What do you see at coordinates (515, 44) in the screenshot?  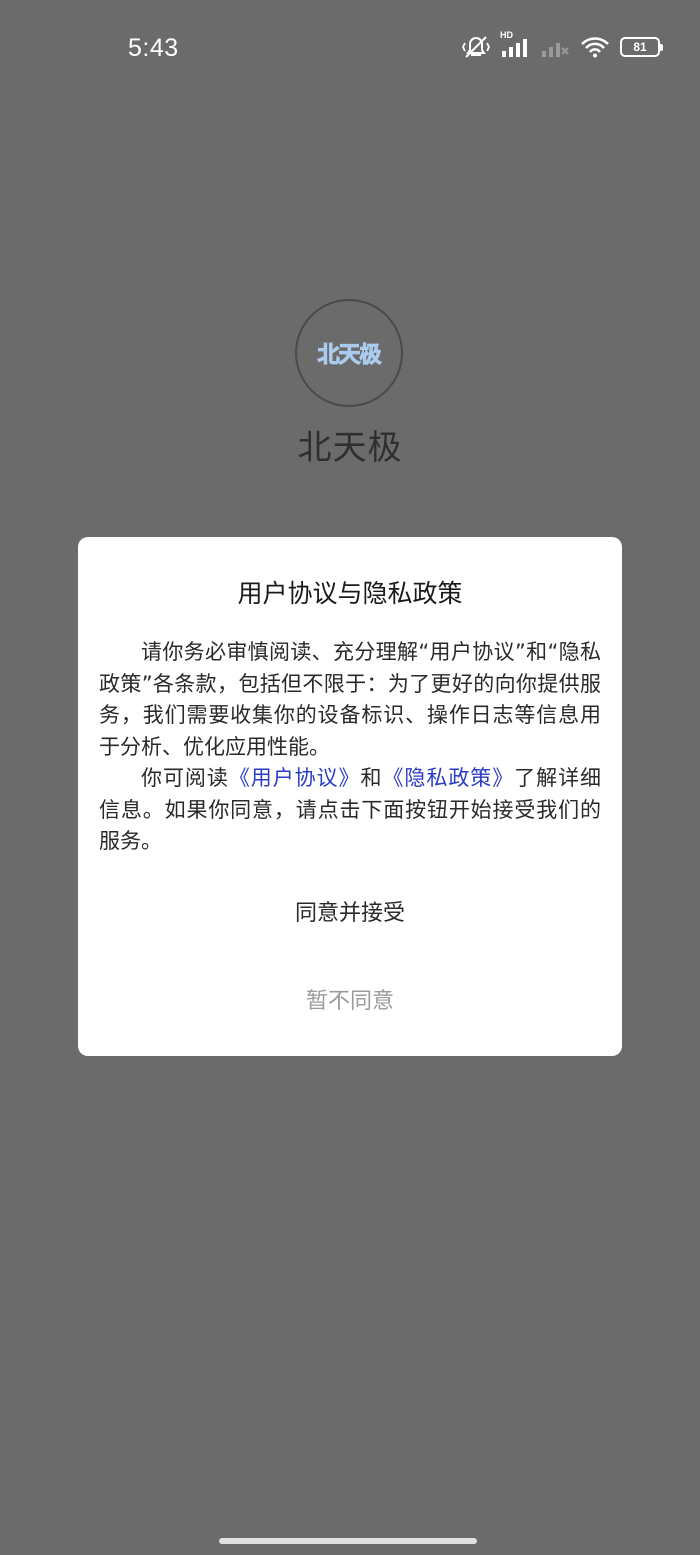 I see `signal-hd-icon: HD` at bounding box center [515, 44].